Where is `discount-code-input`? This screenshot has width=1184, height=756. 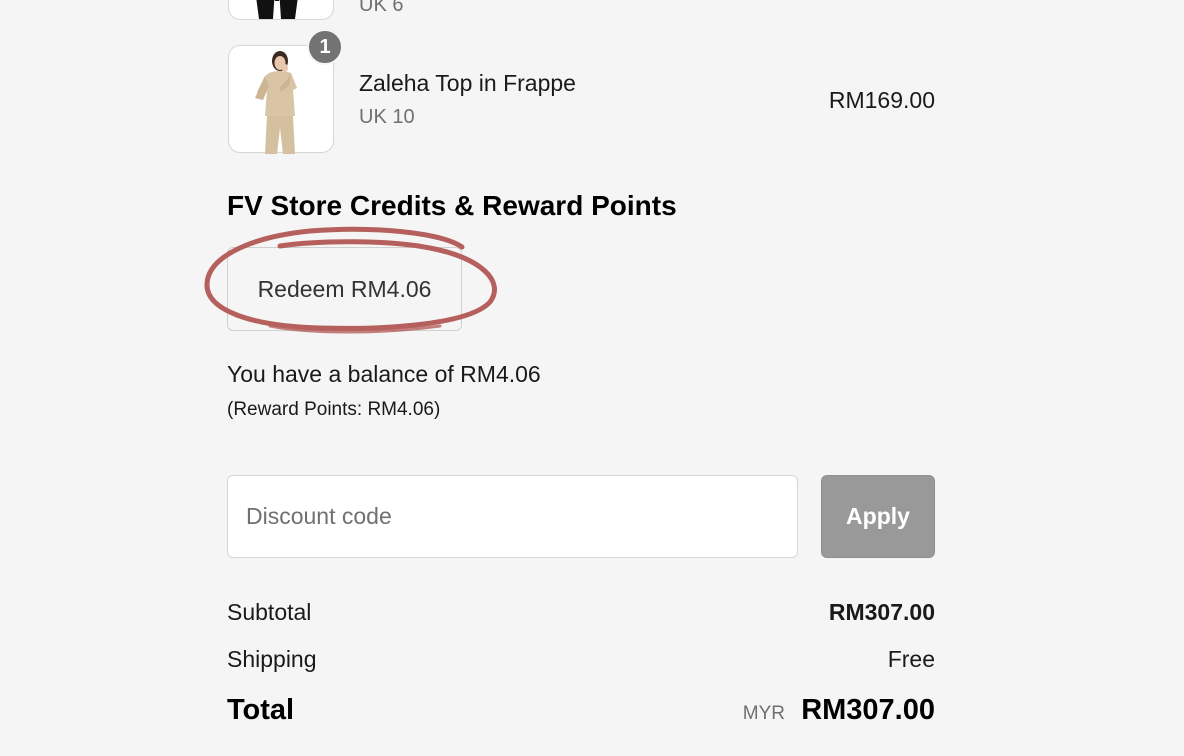
discount-code-input is located at coordinates (512, 516).